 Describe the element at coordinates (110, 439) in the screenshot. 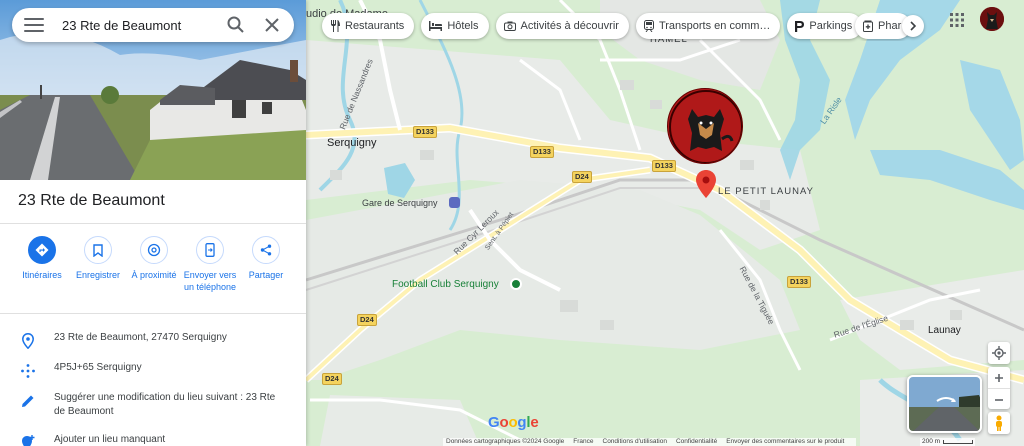

I see `add-place-text: Ajouter un lieu manquant` at that location.